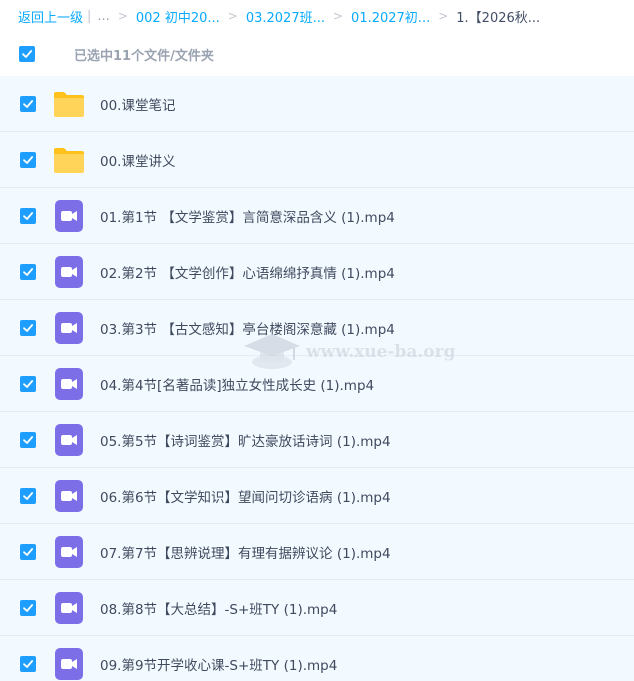 Image resolution: width=634 pixels, height=681 pixels. I want to click on file-row: 09.第9节开学收心课-S+班TY (1).mp4, so click(317, 658).